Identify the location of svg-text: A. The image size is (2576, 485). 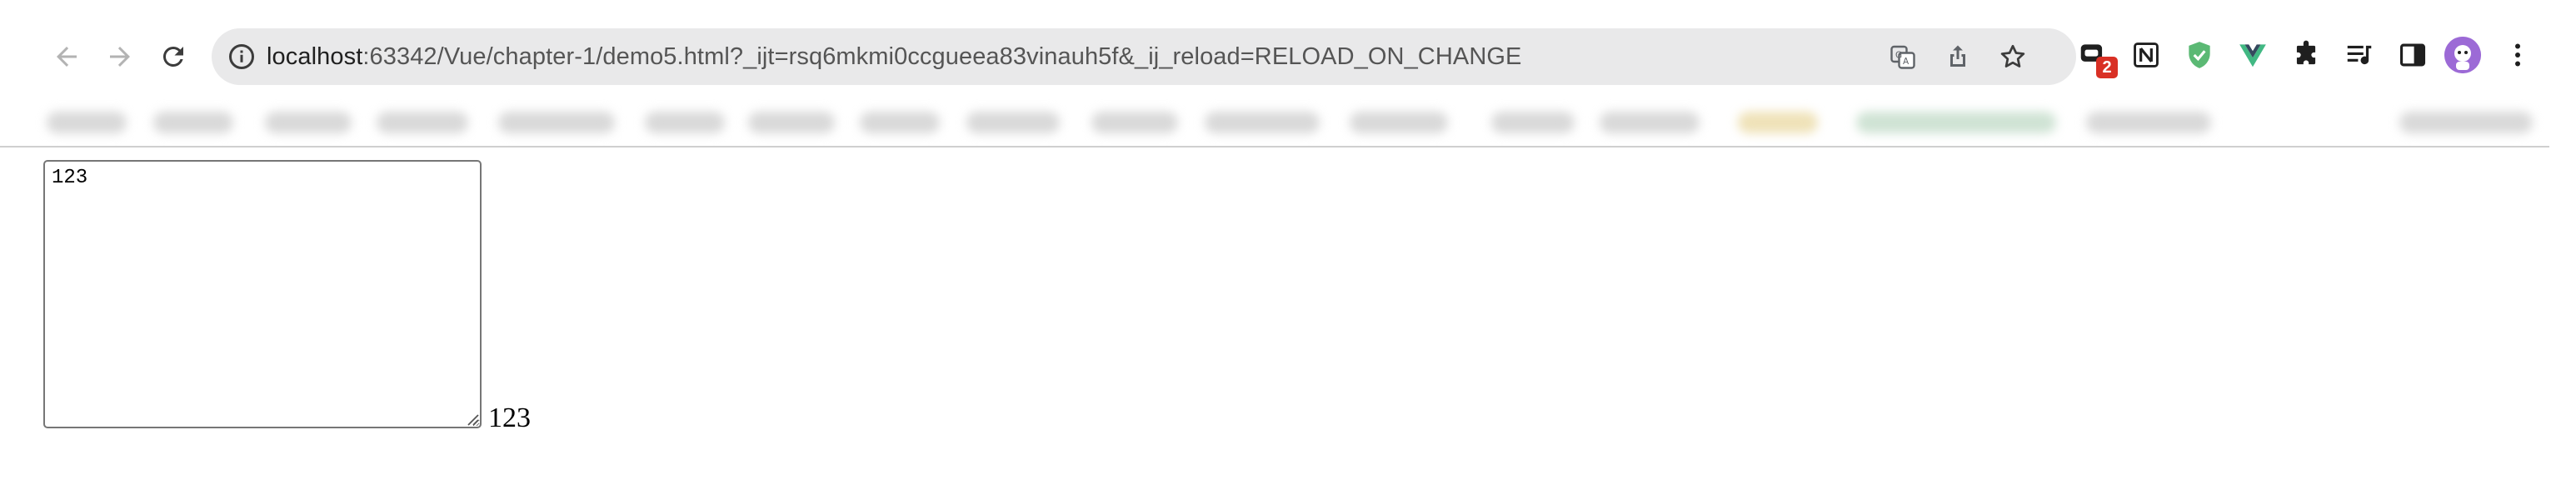
(1906, 62).